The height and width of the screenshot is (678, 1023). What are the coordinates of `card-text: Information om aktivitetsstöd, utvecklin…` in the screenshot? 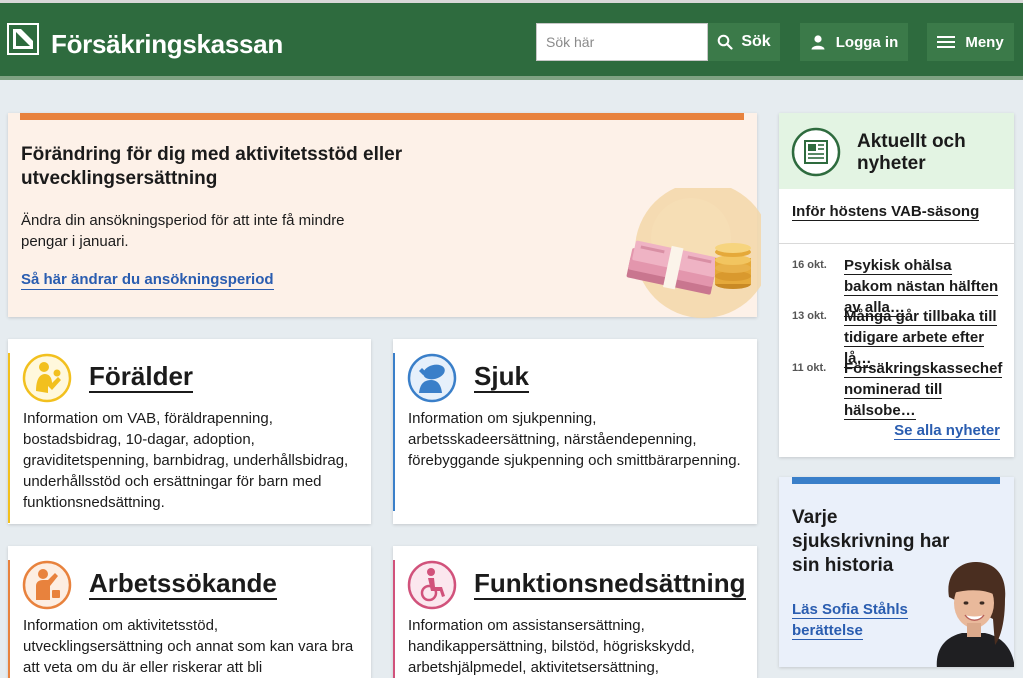 It's located at (188, 646).